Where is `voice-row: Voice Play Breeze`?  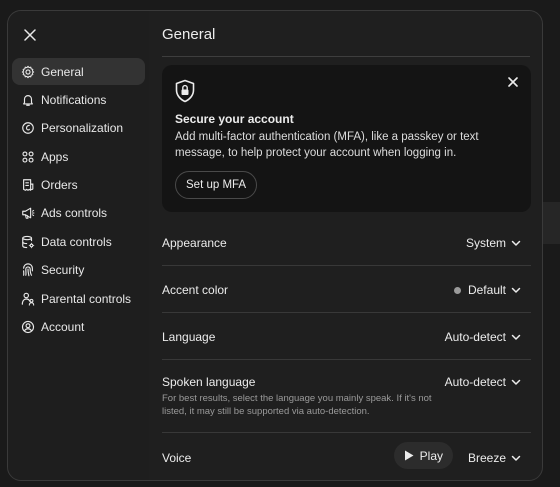 voice-row: Voice Play Breeze is located at coordinates (346, 454).